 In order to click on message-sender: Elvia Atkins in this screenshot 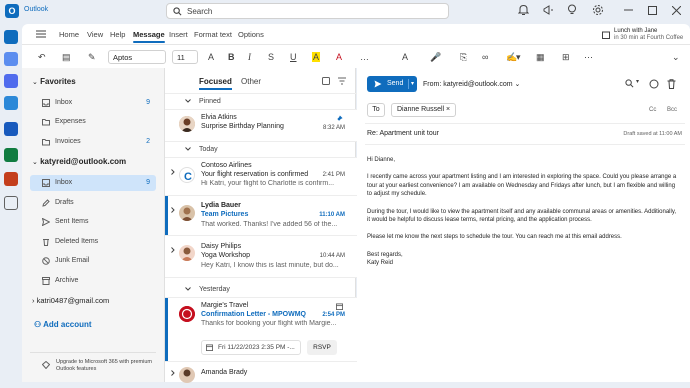, I will do `click(219, 117)`.